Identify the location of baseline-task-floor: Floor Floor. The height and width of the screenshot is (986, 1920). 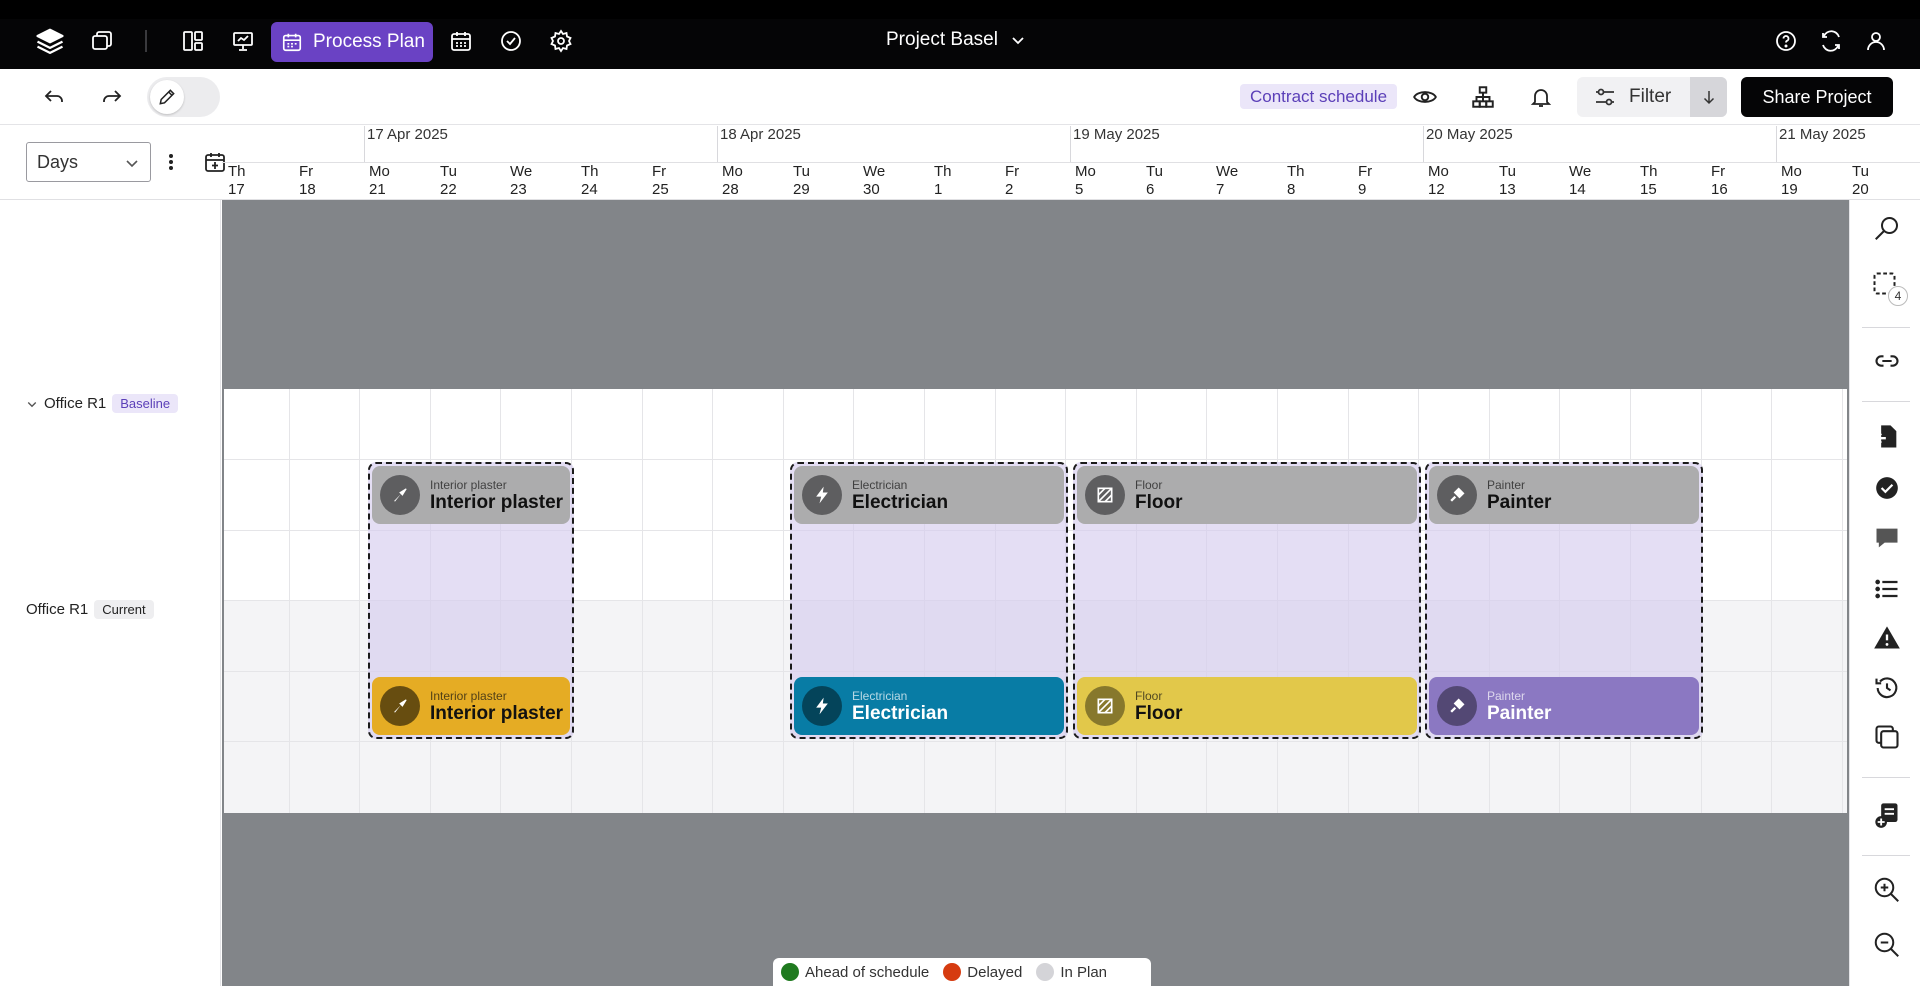
(1247, 495).